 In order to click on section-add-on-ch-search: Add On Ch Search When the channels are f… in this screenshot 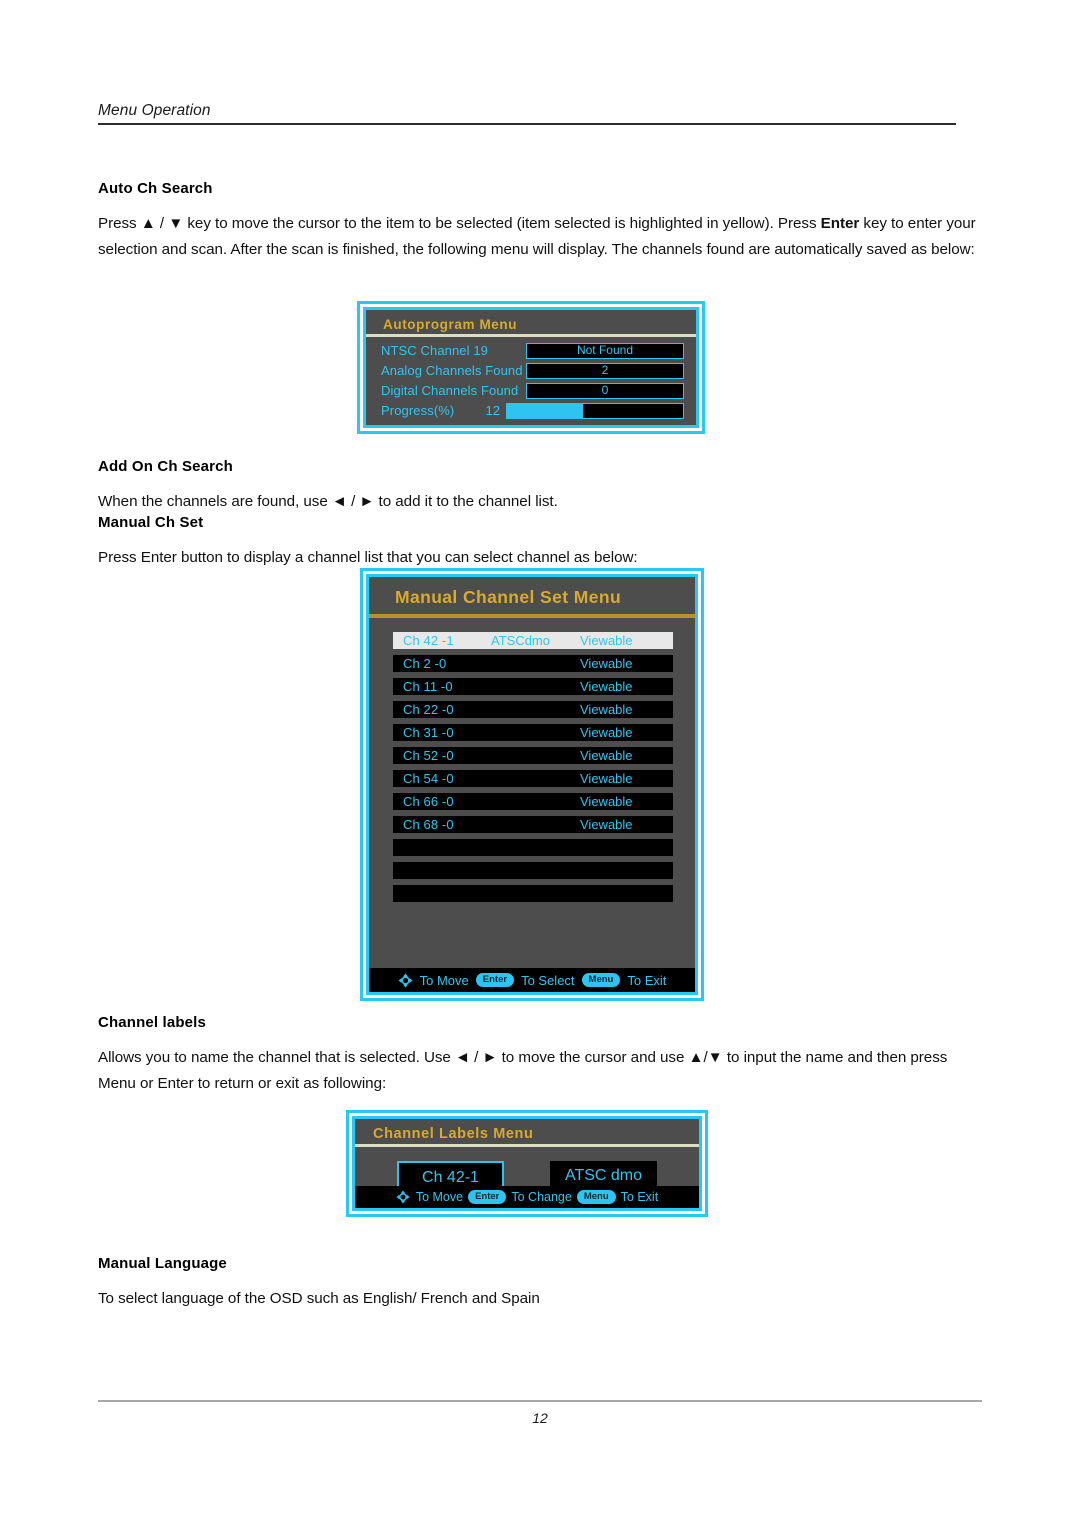, I will do `click(540, 486)`.